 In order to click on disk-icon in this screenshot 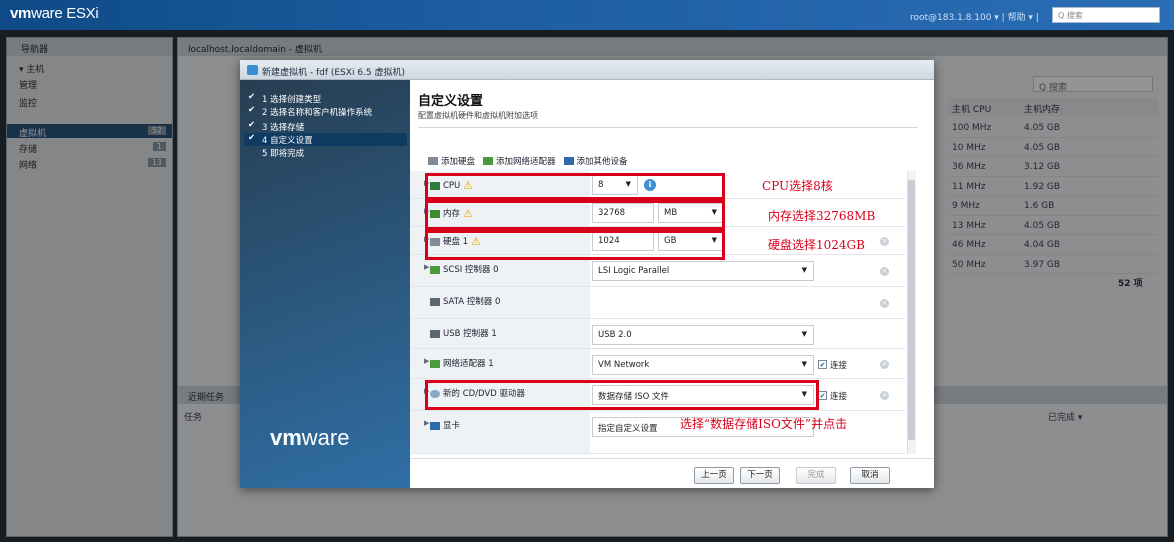, I will do `click(433, 161)`.